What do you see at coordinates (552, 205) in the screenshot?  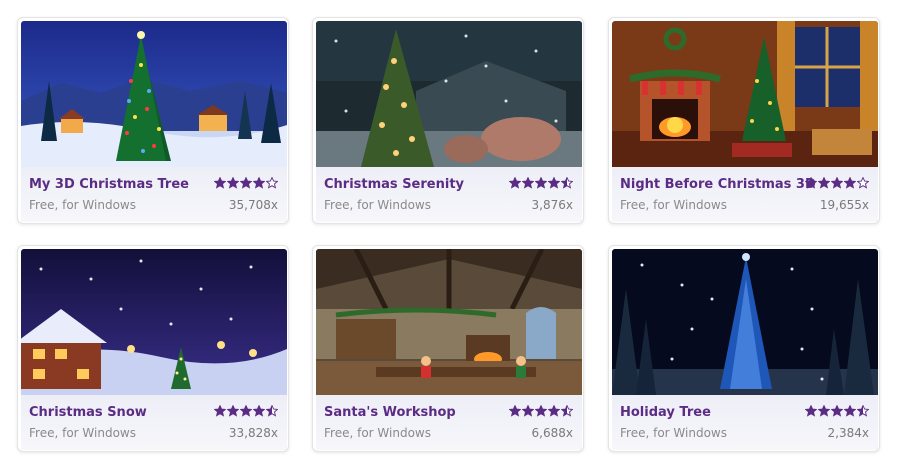 I see `download-count: 3,876x` at bounding box center [552, 205].